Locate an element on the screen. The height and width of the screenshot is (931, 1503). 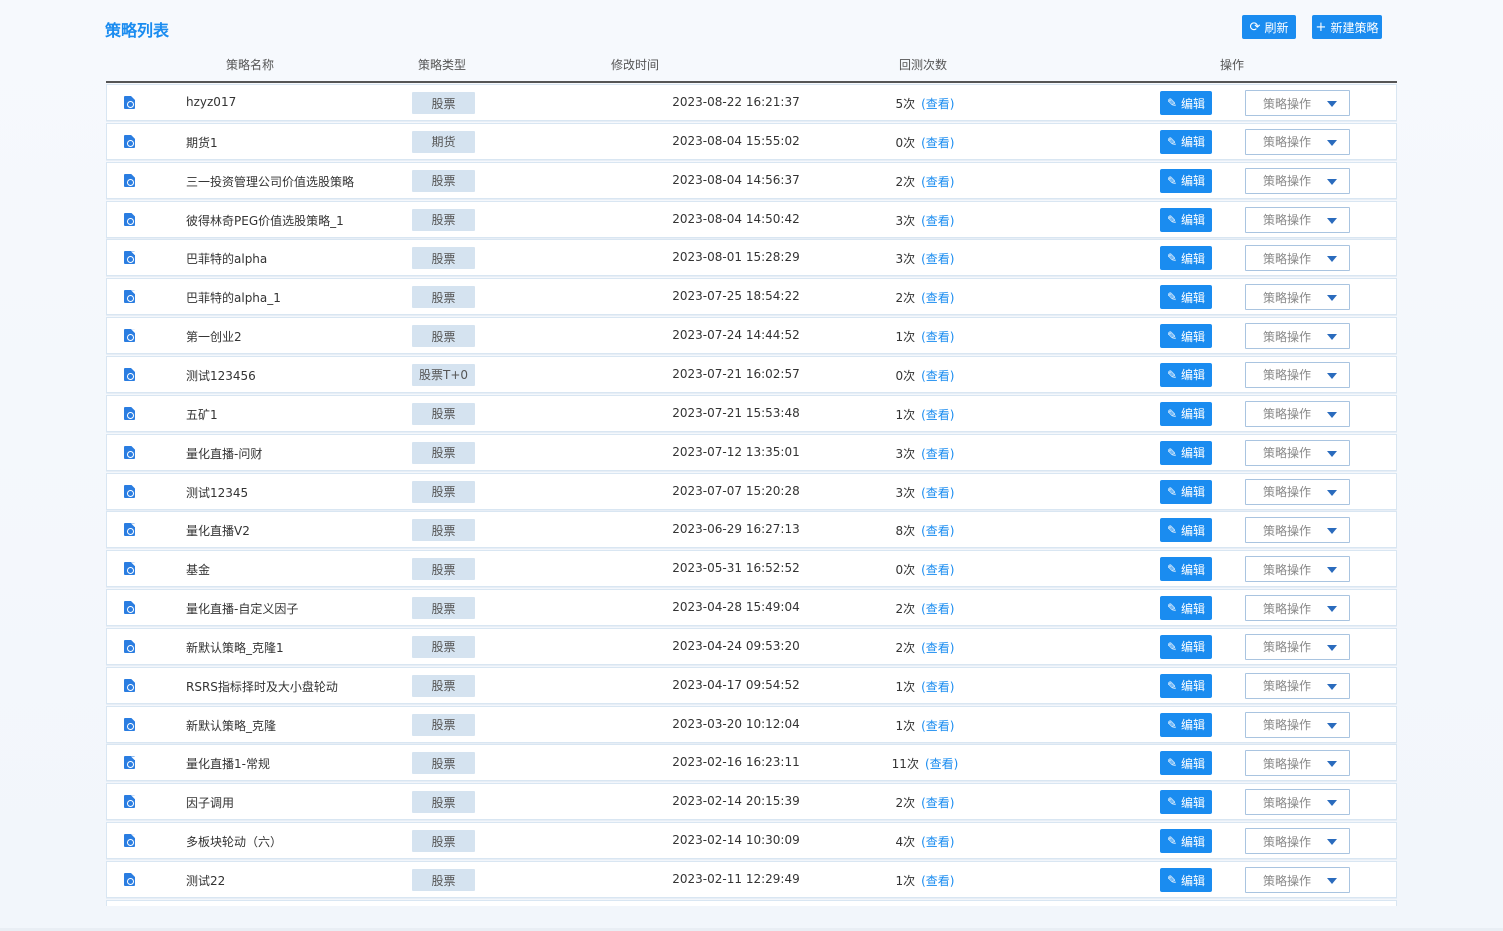
strategy-name: 彼得林奇PEG价值选股策略_1 is located at coordinates (265, 220).